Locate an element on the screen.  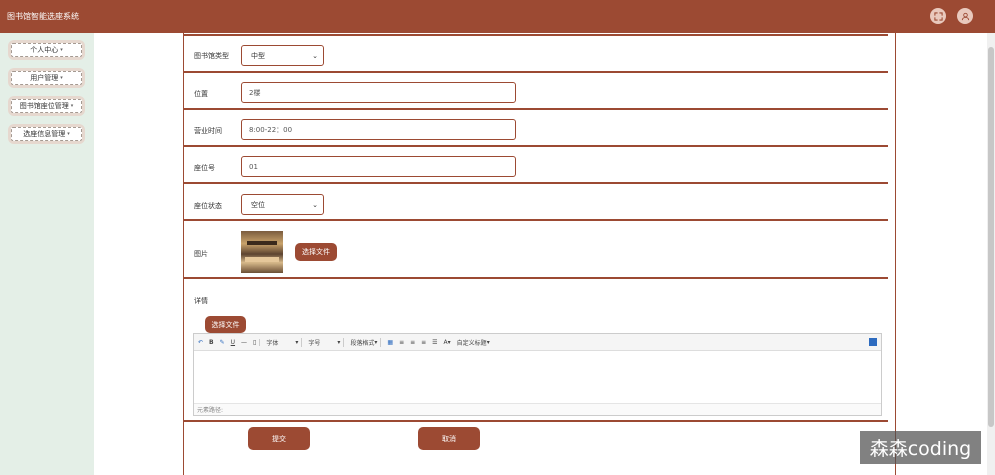
choose-image-button-label: 选择文件 is located at coordinates (316, 252).